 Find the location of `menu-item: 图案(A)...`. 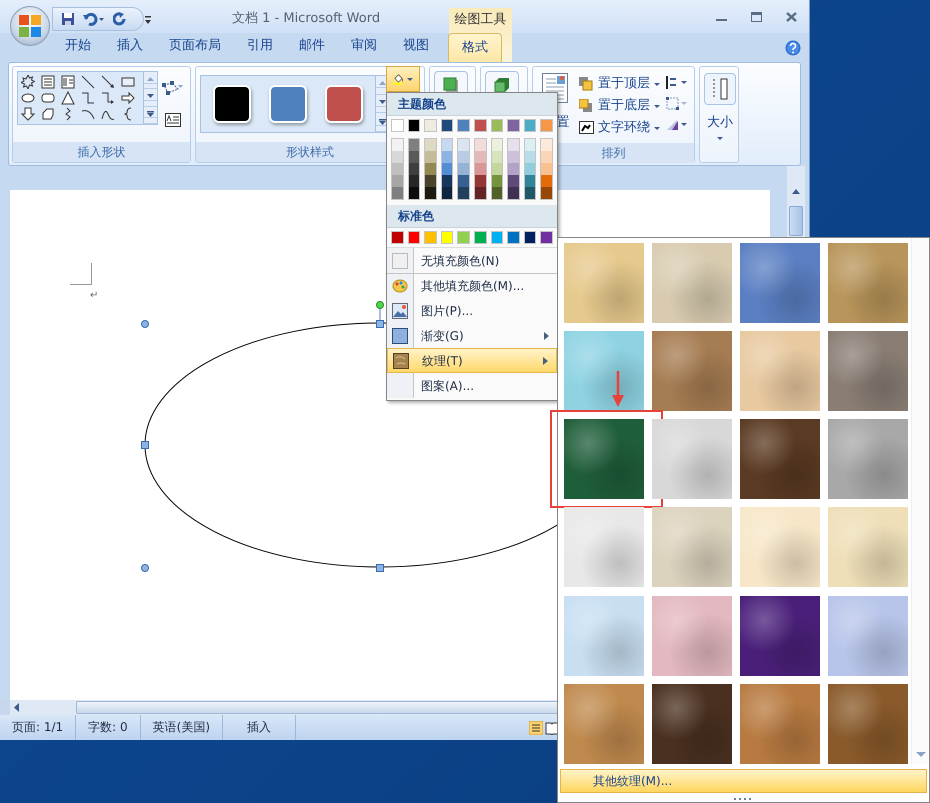

menu-item: 图案(A)... is located at coordinates (472, 385).